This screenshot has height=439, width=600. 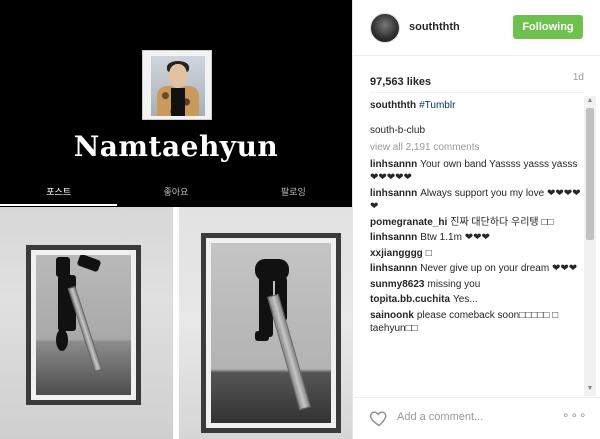 I want to click on caption-hashtag: #Tumblr, so click(x=437, y=105).